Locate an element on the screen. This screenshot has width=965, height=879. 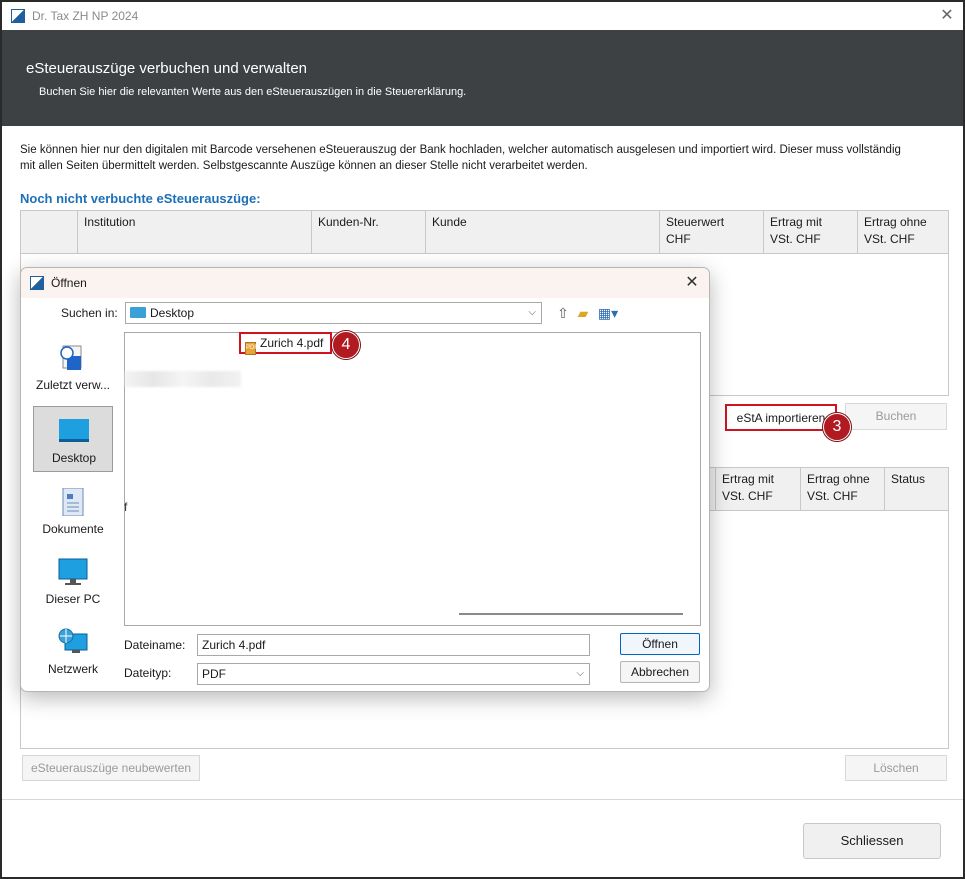
look-in-dropdown: Desktop ⌵ is located at coordinates (333, 313).